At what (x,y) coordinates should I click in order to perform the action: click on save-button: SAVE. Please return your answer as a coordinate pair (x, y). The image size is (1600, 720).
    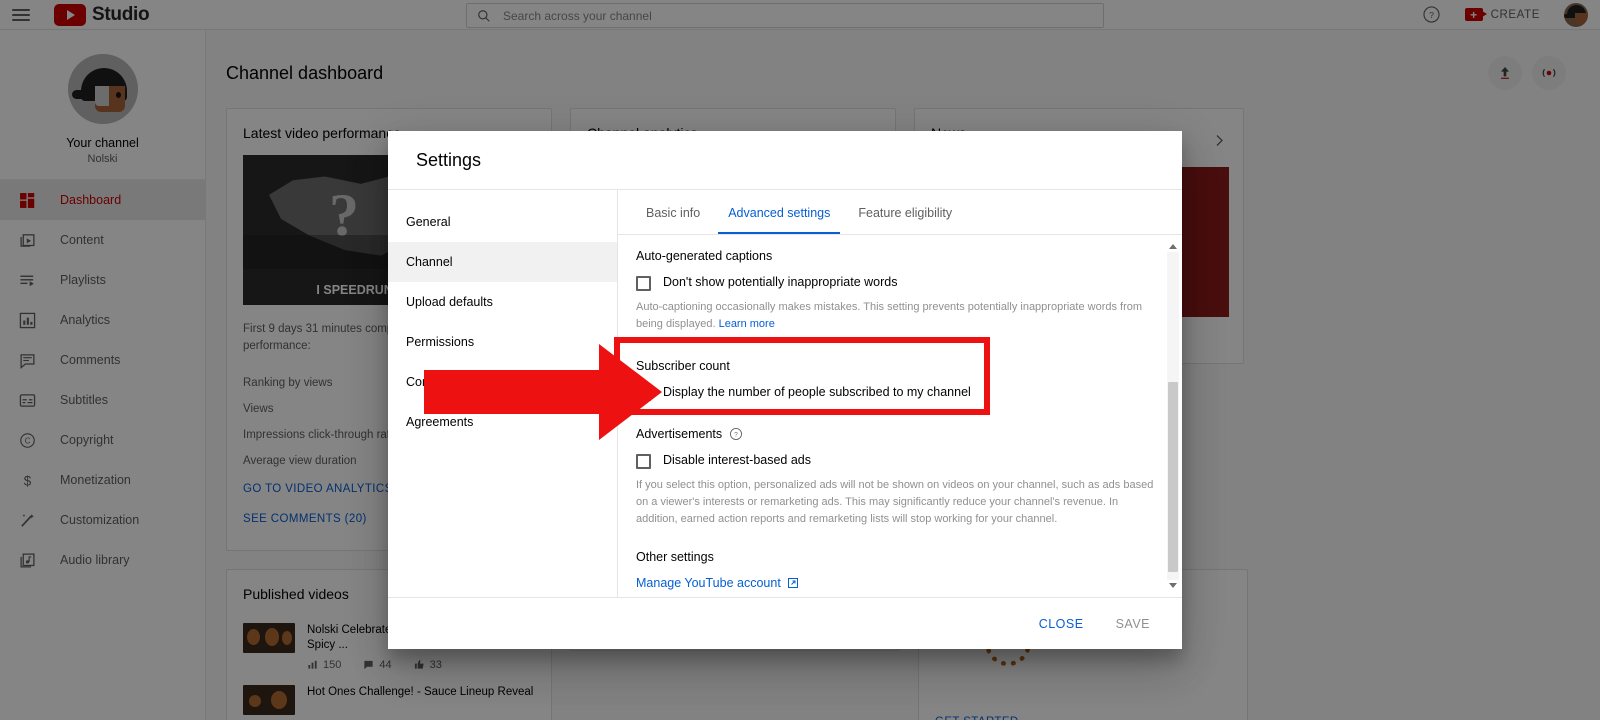
    Looking at the image, I should click on (1133, 624).